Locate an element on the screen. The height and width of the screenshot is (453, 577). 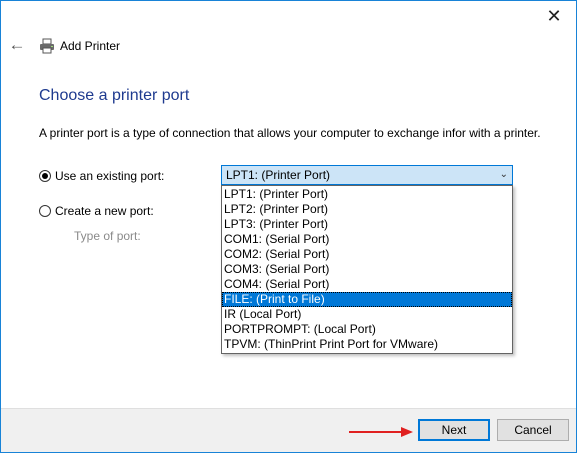
back-arrow-button: ← is located at coordinates (17, 45).